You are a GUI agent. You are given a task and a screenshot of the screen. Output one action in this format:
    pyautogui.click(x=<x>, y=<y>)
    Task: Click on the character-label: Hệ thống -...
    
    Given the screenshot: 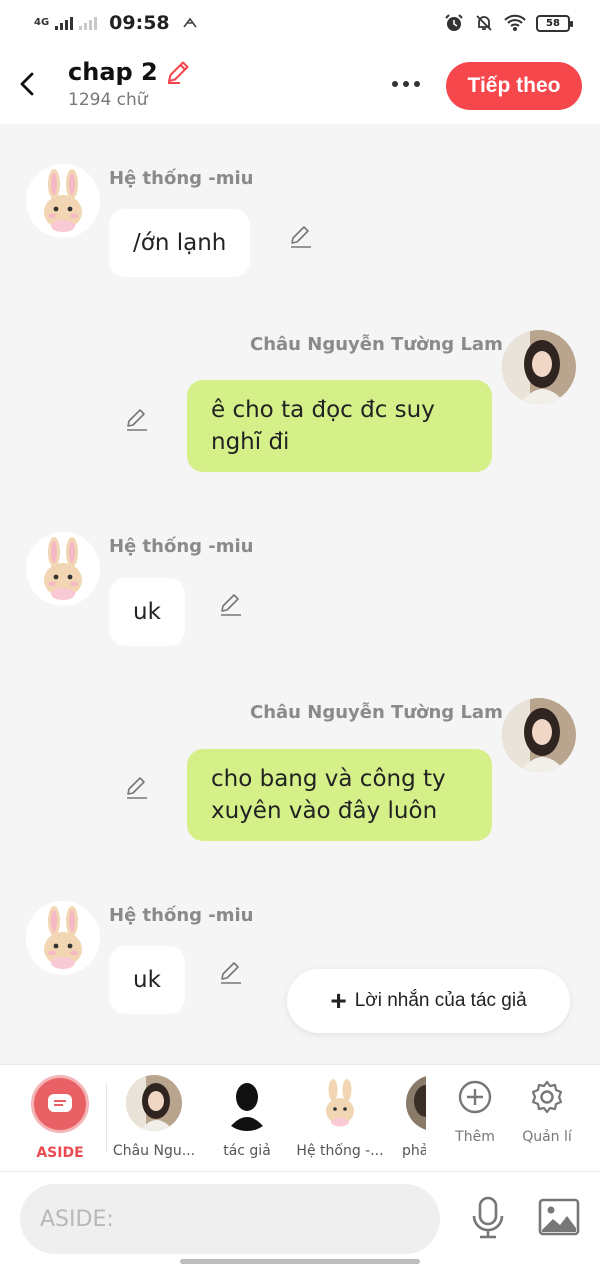 What is the action you would take?
    pyautogui.click(x=340, y=1151)
    